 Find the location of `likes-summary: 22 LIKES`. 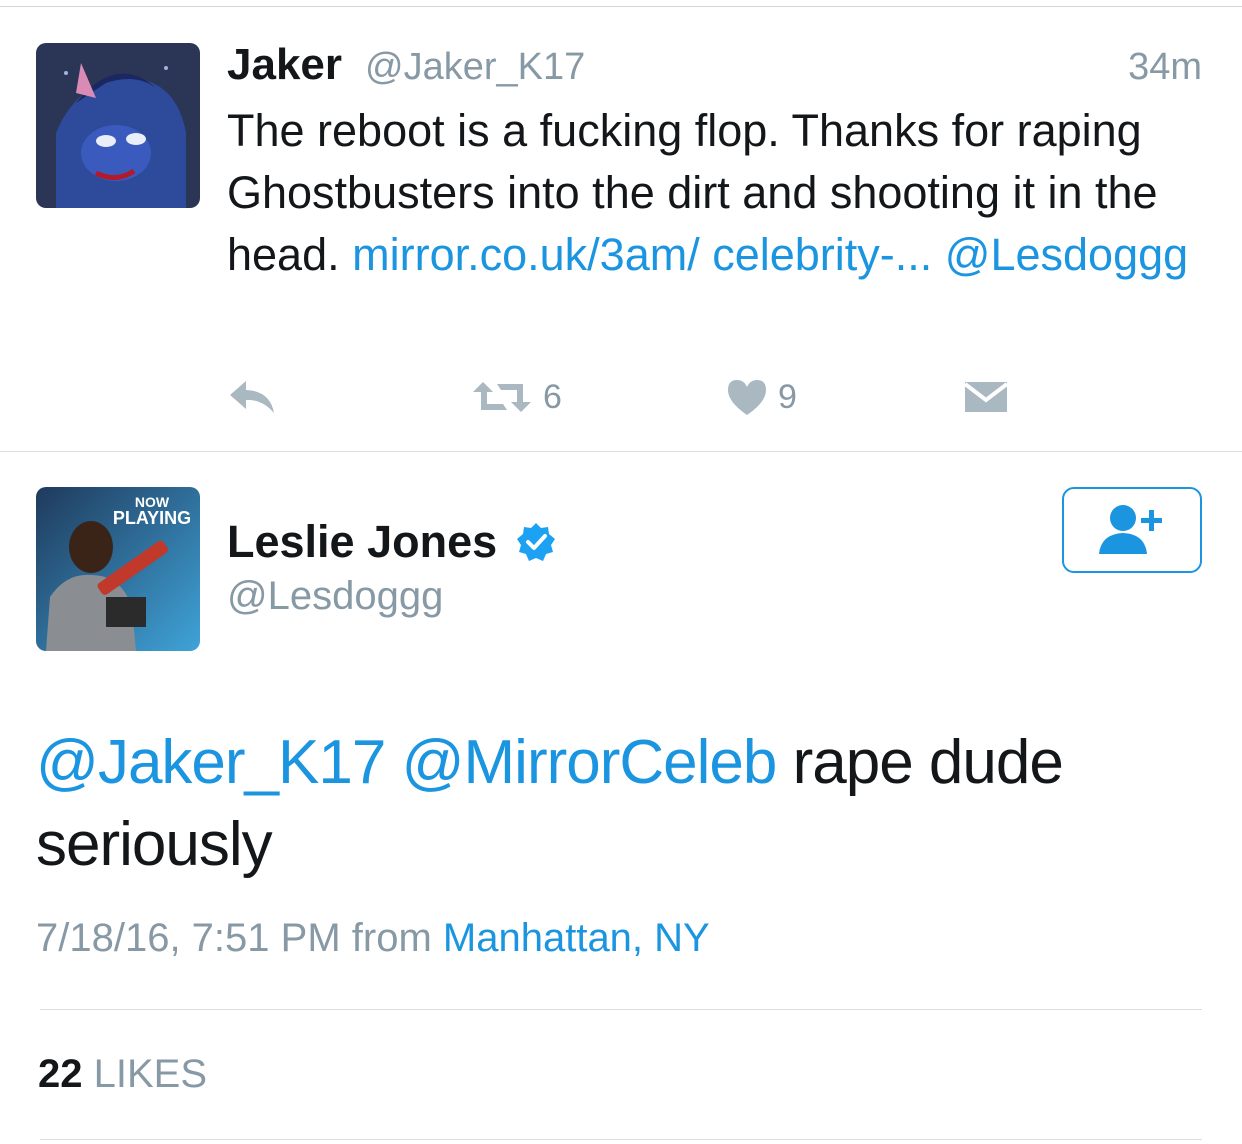

likes-summary: 22 LIKES is located at coordinates (122, 1074).